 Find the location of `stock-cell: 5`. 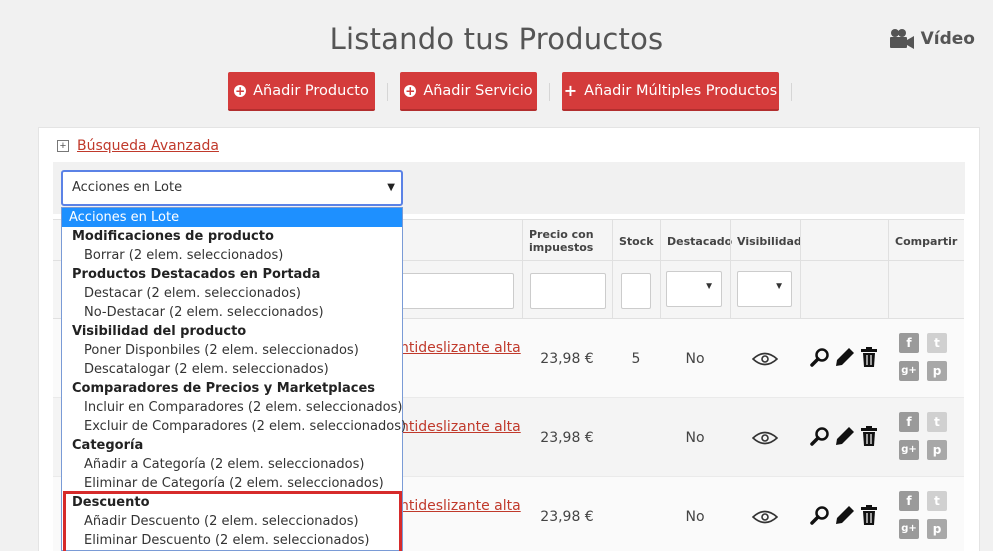

stock-cell: 5 is located at coordinates (636, 358).